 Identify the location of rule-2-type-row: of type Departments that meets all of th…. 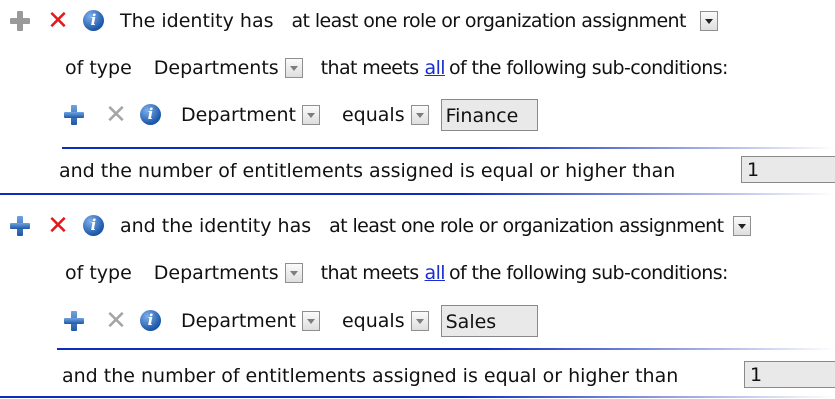
(396, 273).